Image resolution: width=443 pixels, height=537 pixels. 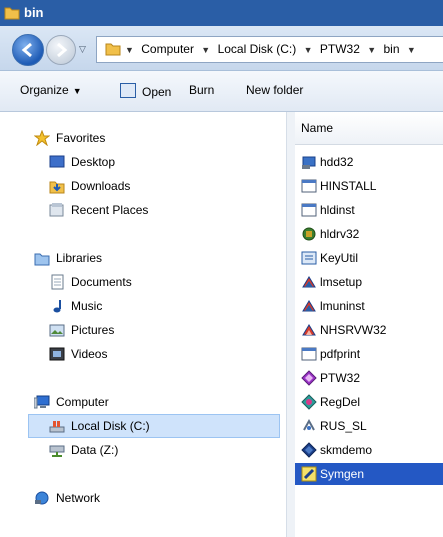 What do you see at coordinates (57, 451) in the screenshot?
I see `network-drive-icon` at bounding box center [57, 451].